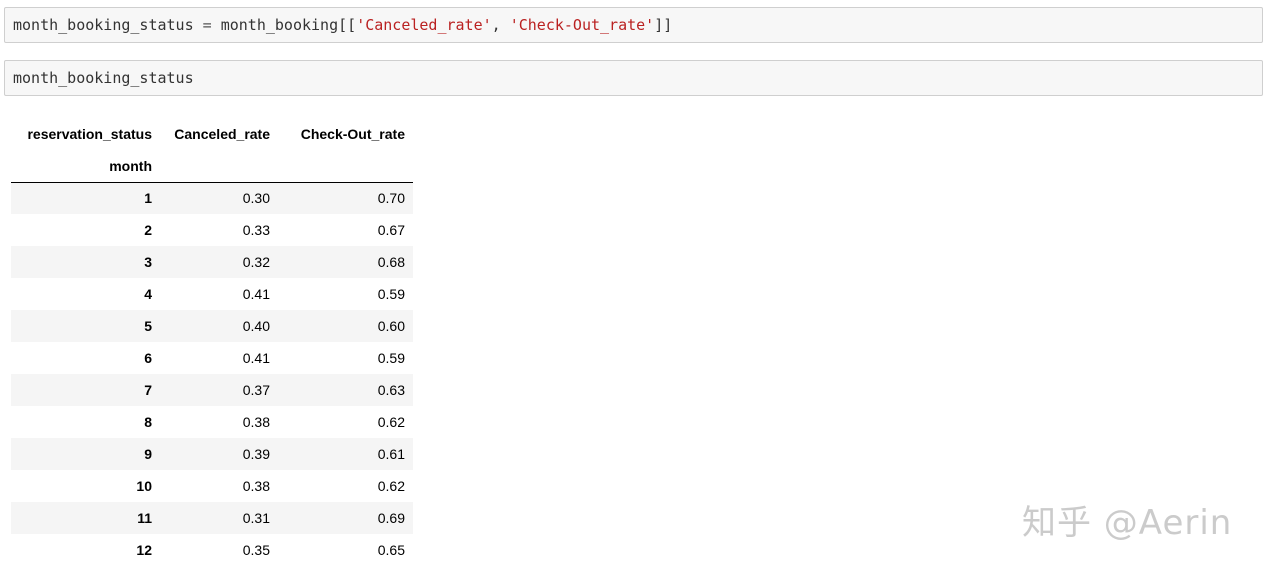 The height and width of the screenshot is (565, 1271). What do you see at coordinates (148, 390) in the screenshot?
I see `row-index: 7` at bounding box center [148, 390].